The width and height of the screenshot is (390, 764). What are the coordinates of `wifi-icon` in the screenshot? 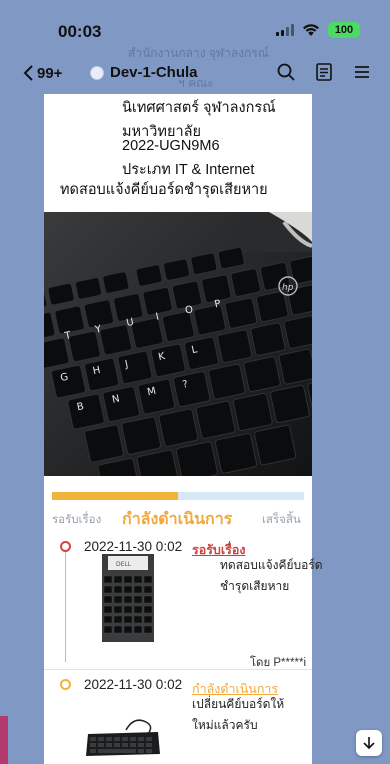 It's located at (311, 30).